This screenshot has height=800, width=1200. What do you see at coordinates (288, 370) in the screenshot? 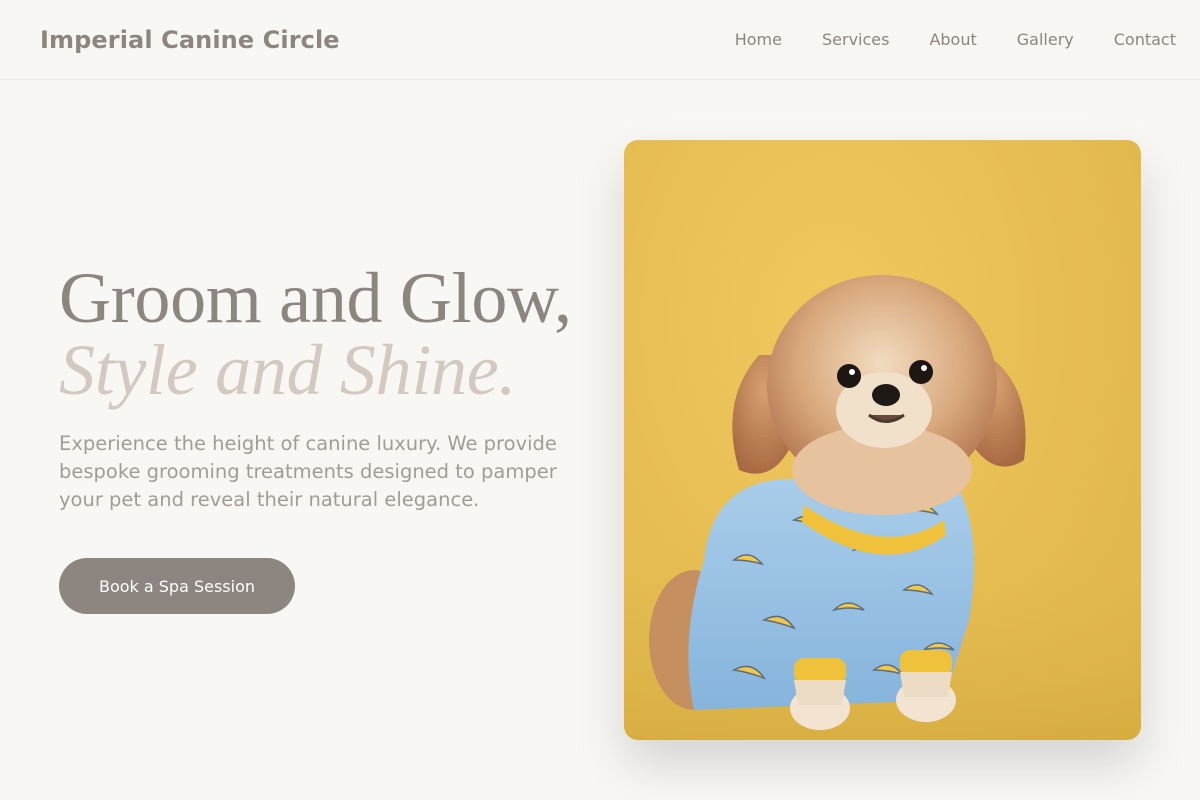
I see `headline-line-2: Style and Shine.` at bounding box center [288, 370].